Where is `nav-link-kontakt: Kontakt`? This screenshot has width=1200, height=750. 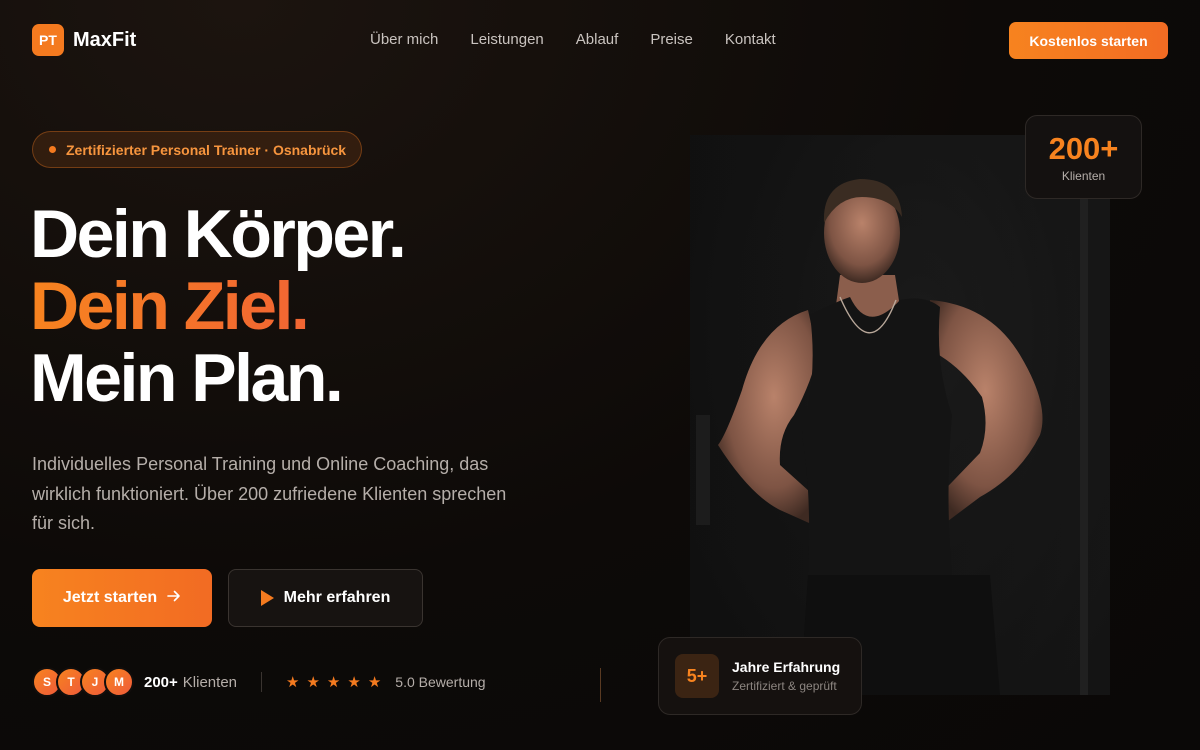
nav-link-kontakt: Kontakt is located at coordinates (750, 39).